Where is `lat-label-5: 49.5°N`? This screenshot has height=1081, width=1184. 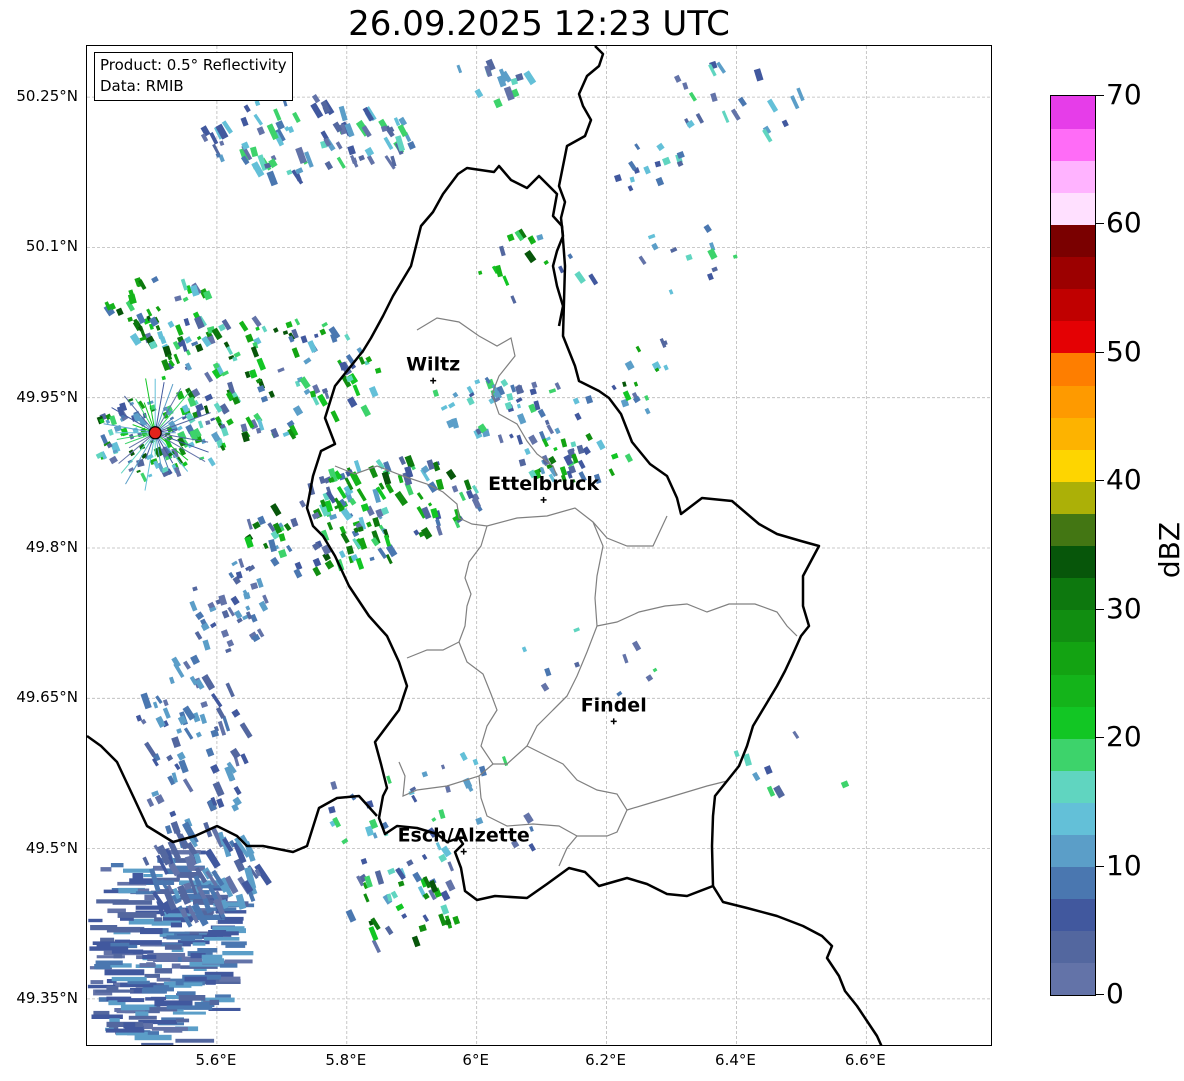
lat-label-5: 49.5°N is located at coordinates (51, 847).